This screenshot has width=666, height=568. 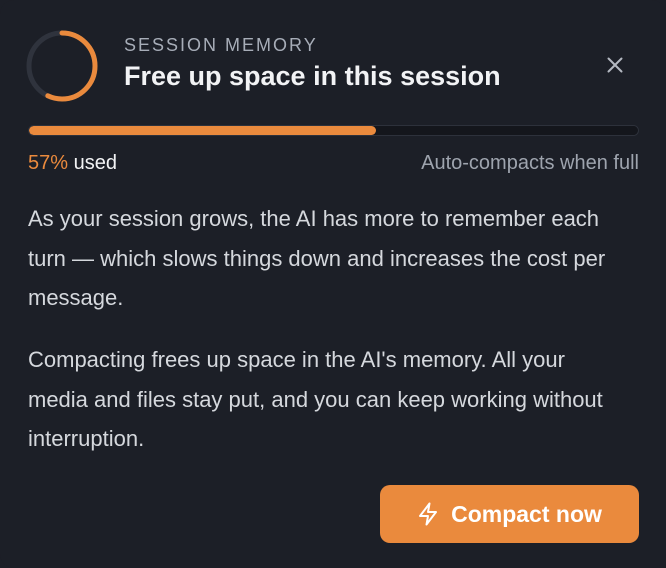 I want to click on section-eyebrow: SESSION MEMORY, so click(x=221, y=45).